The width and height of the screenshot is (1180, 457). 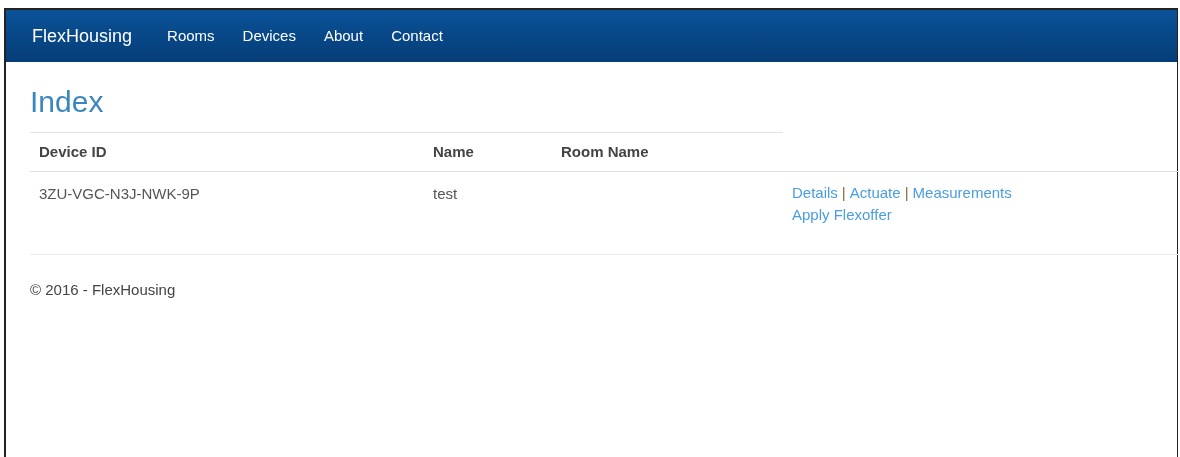 What do you see at coordinates (605, 151) in the screenshot?
I see `column-header: Room Name` at bounding box center [605, 151].